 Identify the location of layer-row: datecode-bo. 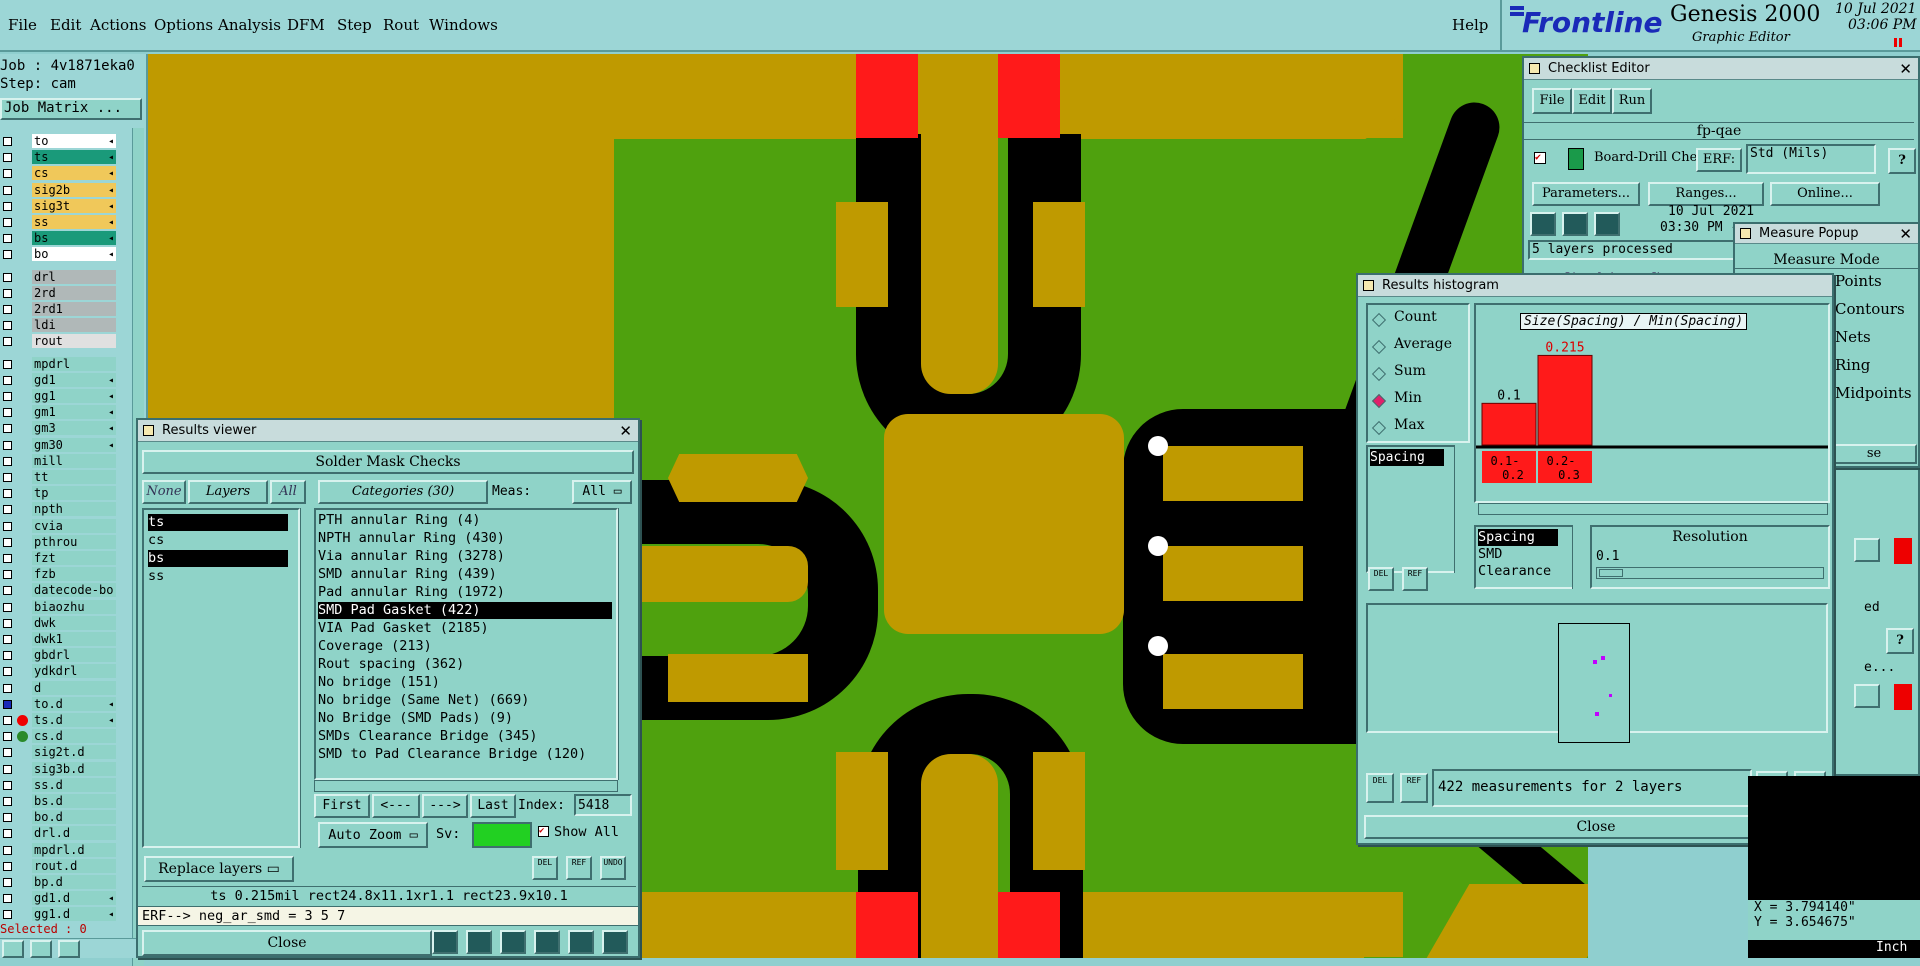
(59, 590).